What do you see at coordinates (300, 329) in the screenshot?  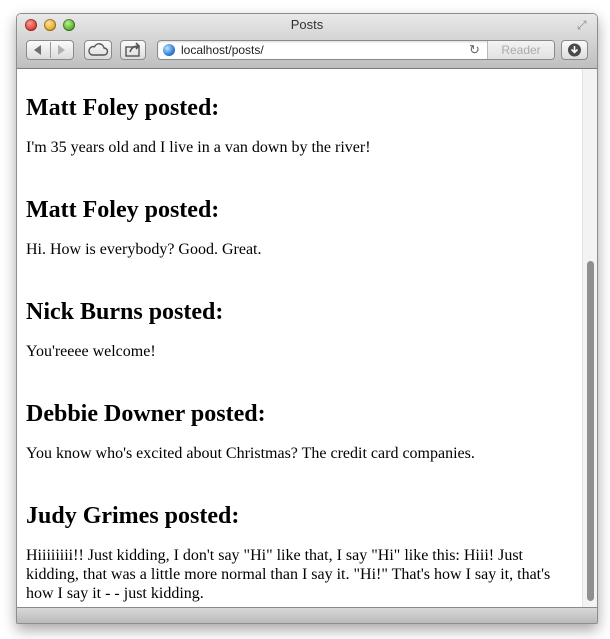 I see `post-item: Nick Burns posted: You'reeee welcome!` at bounding box center [300, 329].